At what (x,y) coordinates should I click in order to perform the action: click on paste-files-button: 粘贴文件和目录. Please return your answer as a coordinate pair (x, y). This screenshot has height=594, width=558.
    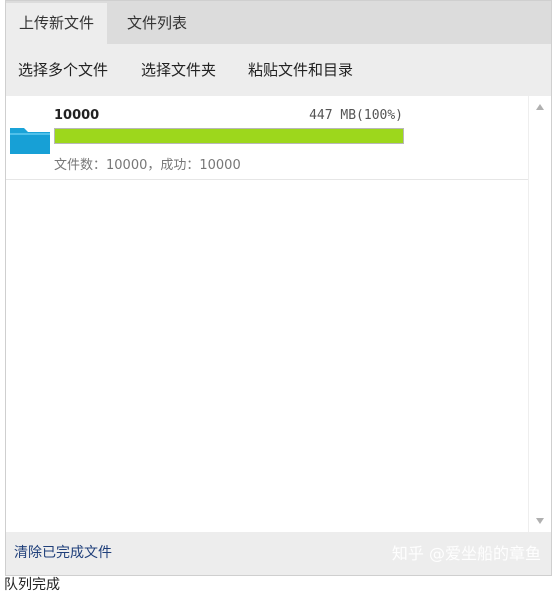
    Looking at the image, I should click on (300, 70).